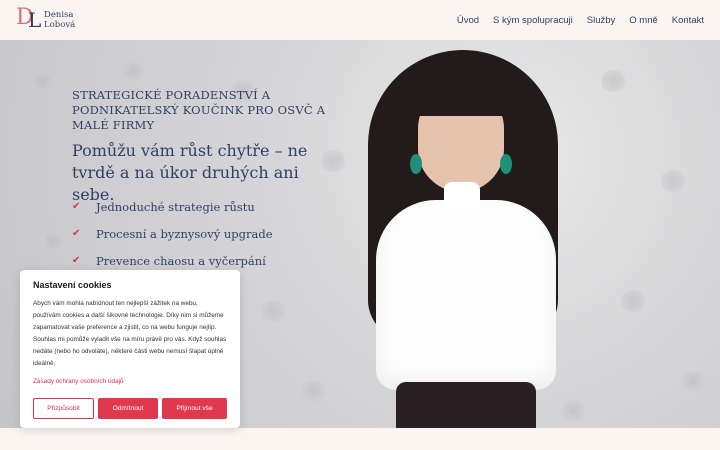  Describe the element at coordinates (194, 408) in the screenshot. I see `accept-all-button: Přijmout vše` at that location.